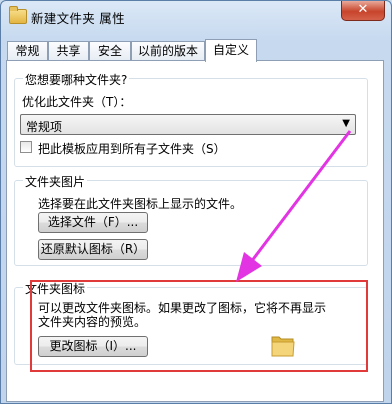 Image resolution: width=392 pixels, height=404 pixels. I want to click on apply-to-subfolders-checkbox, so click(26, 147).